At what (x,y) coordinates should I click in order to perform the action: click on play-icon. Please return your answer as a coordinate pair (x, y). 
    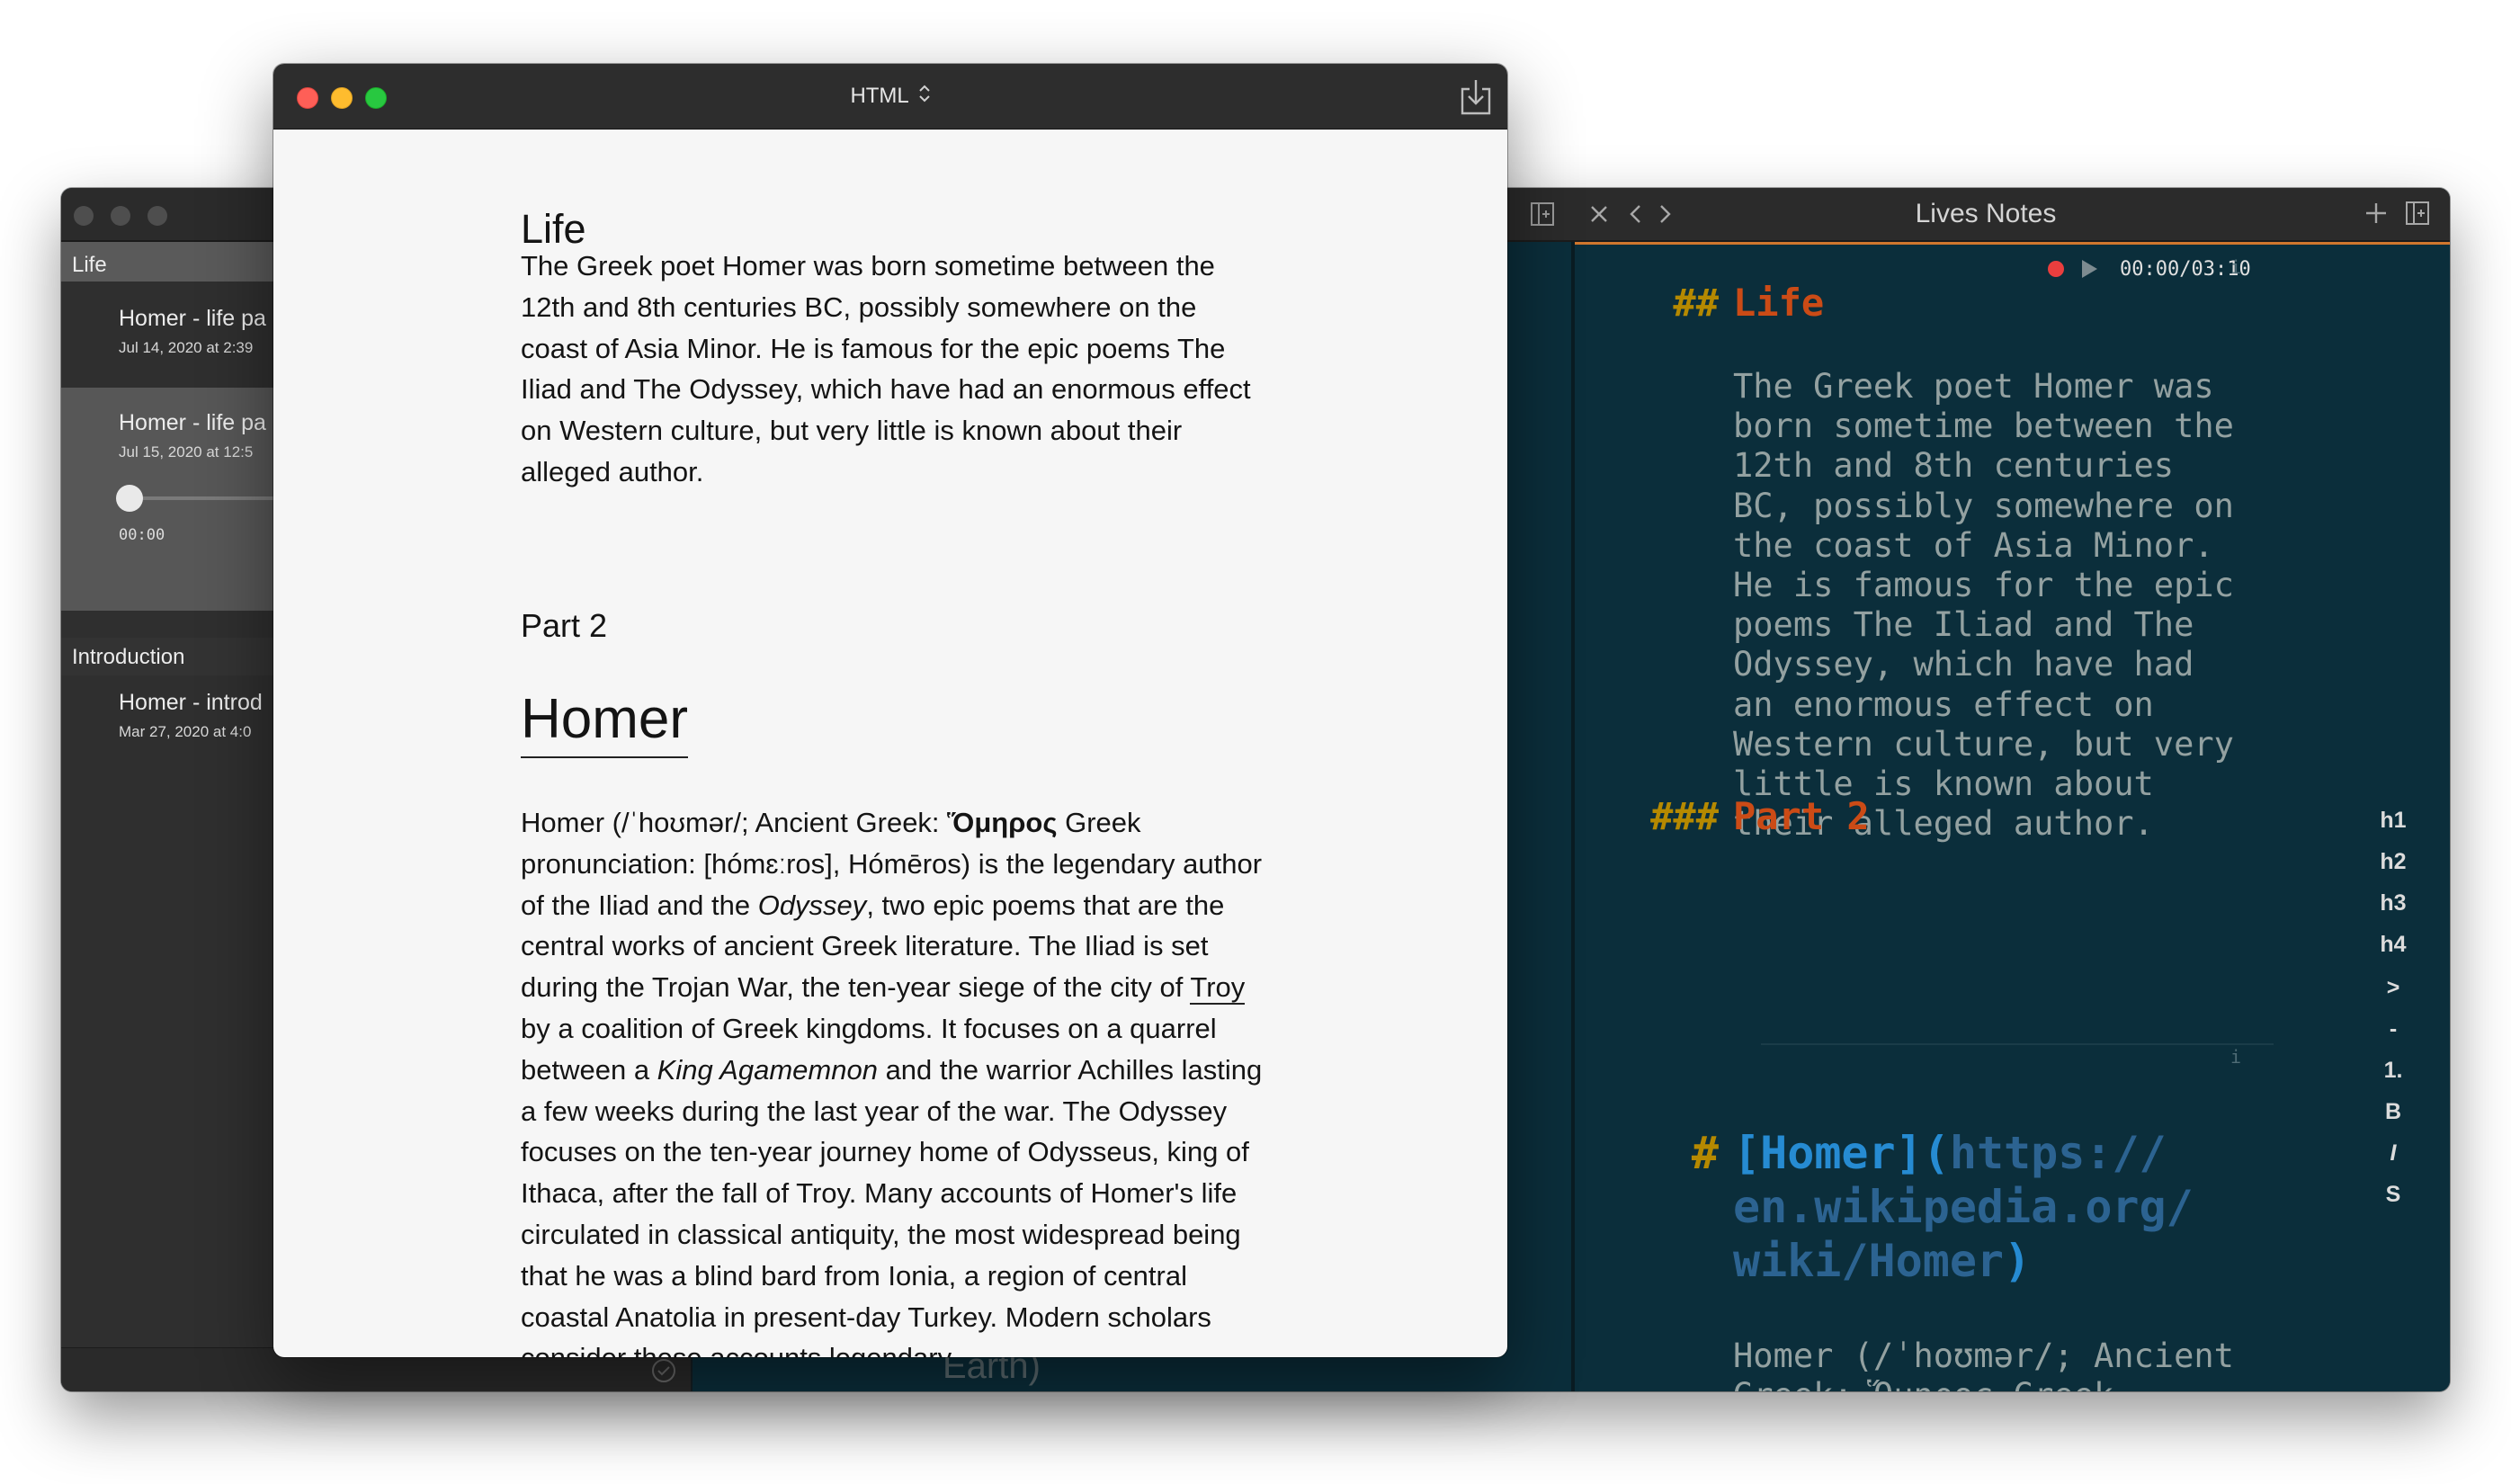
    Looking at the image, I should click on (2089, 271).